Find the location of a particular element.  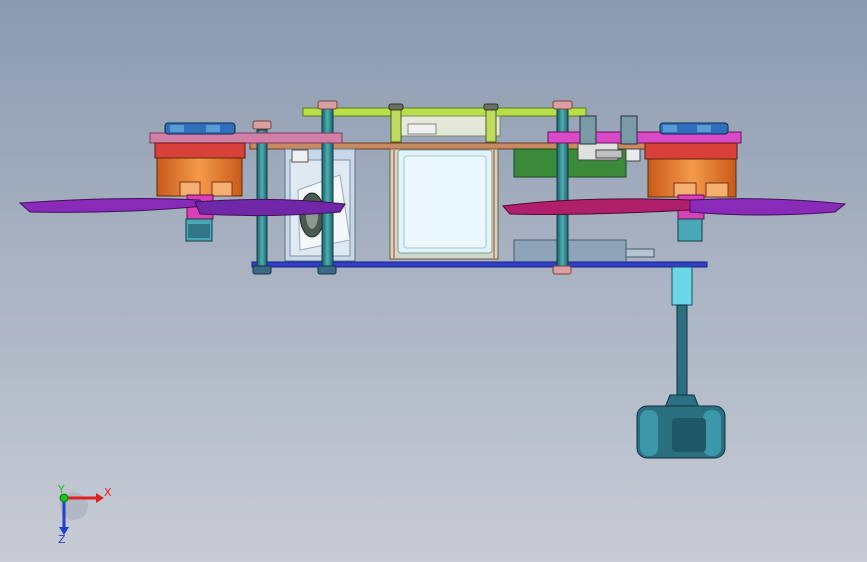

propeller-left-blade-b is located at coordinates (270, 207).